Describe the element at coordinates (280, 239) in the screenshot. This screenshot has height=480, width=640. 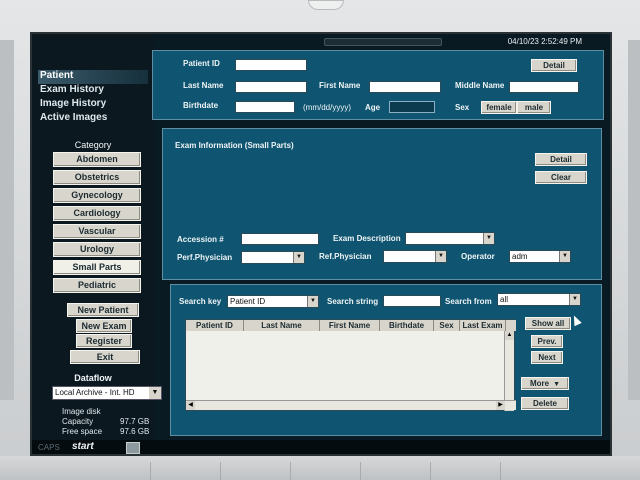
I see `accession-input` at that location.